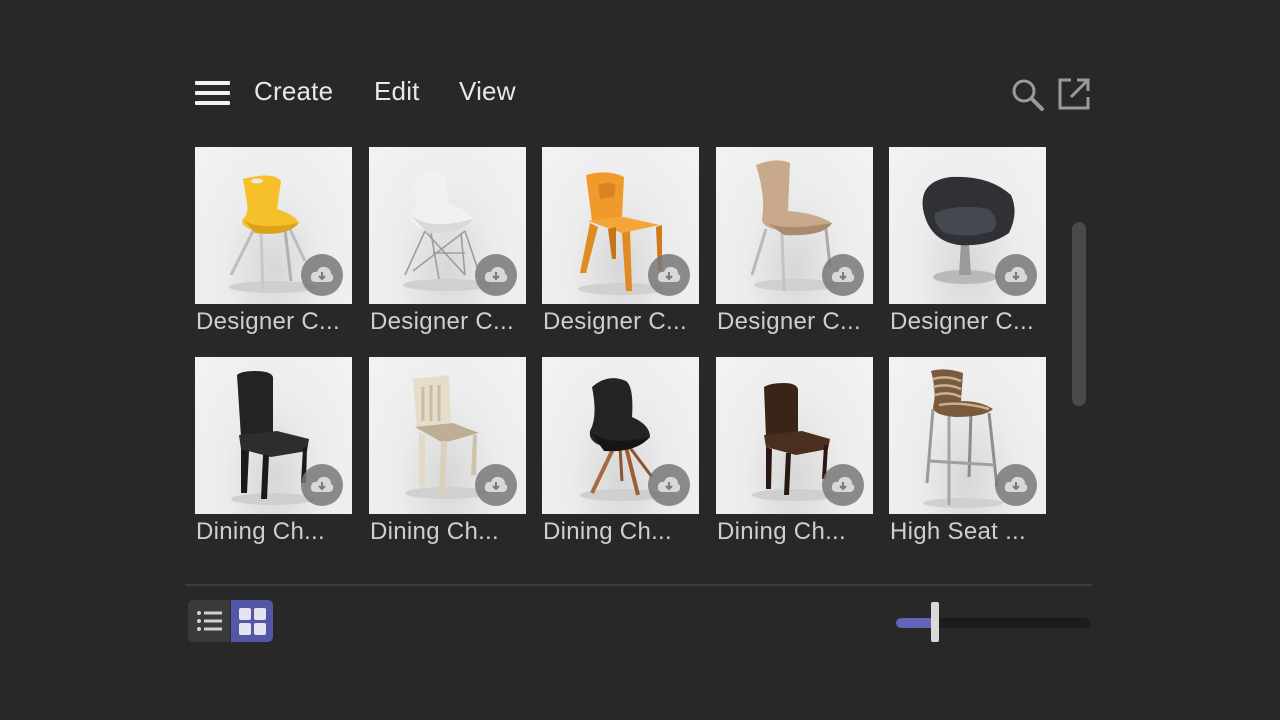 This screenshot has width=1280, height=720. Describe the element at coordinates (643, 93) in the screenshot. I see `top-menubar: Create Edit View` at that location.